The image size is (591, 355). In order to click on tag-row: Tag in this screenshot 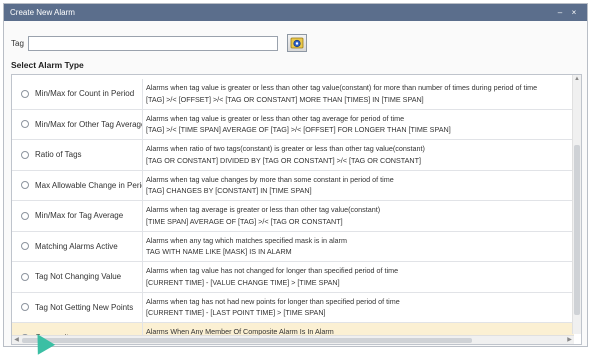, I will do `click(159, 43)`.